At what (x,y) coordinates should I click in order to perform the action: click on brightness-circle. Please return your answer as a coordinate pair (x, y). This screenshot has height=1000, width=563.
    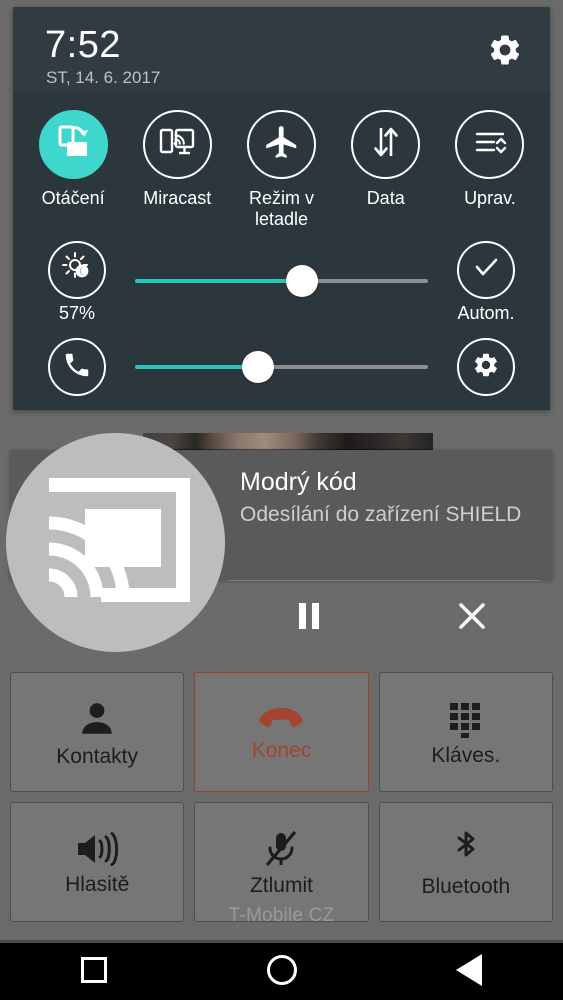
    Looking at the image, I should click on (77, 269).